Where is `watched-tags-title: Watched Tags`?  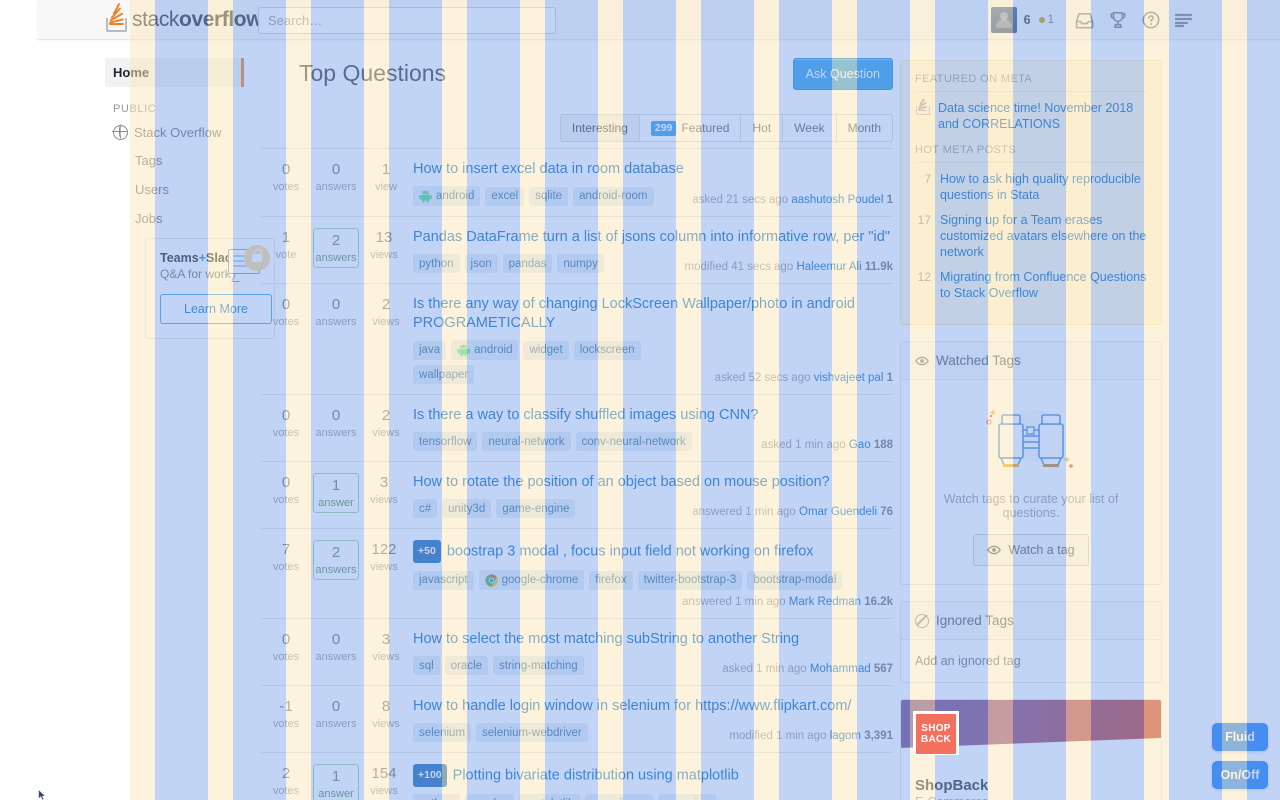
watched-tags-title: Watched Tags is located at coordinates (978, 360).